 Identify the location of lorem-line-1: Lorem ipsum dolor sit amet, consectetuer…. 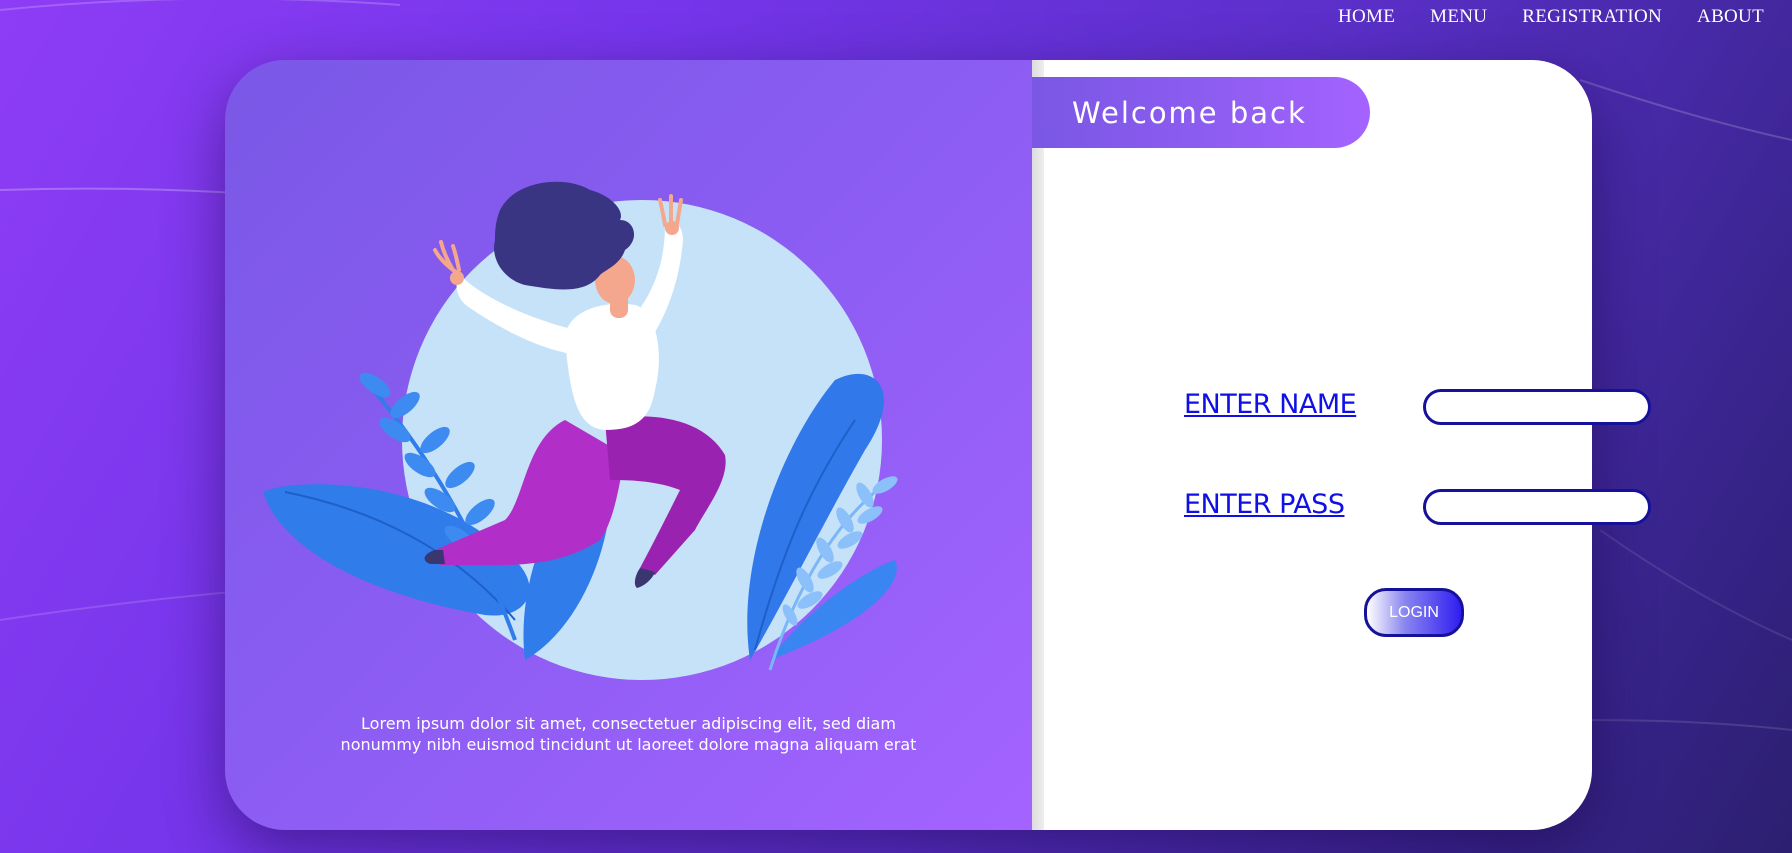
(628, 723).